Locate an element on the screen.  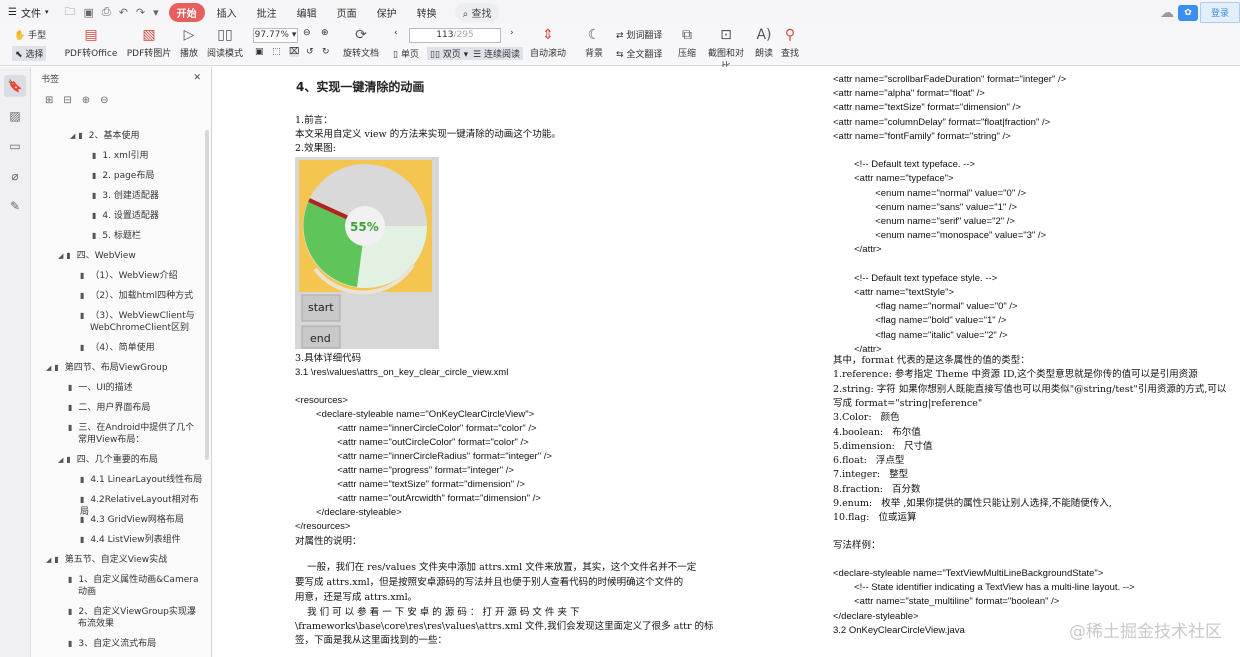
full-translate-button: ⇆ 全文翻译 is located at coordinates (639, 53).